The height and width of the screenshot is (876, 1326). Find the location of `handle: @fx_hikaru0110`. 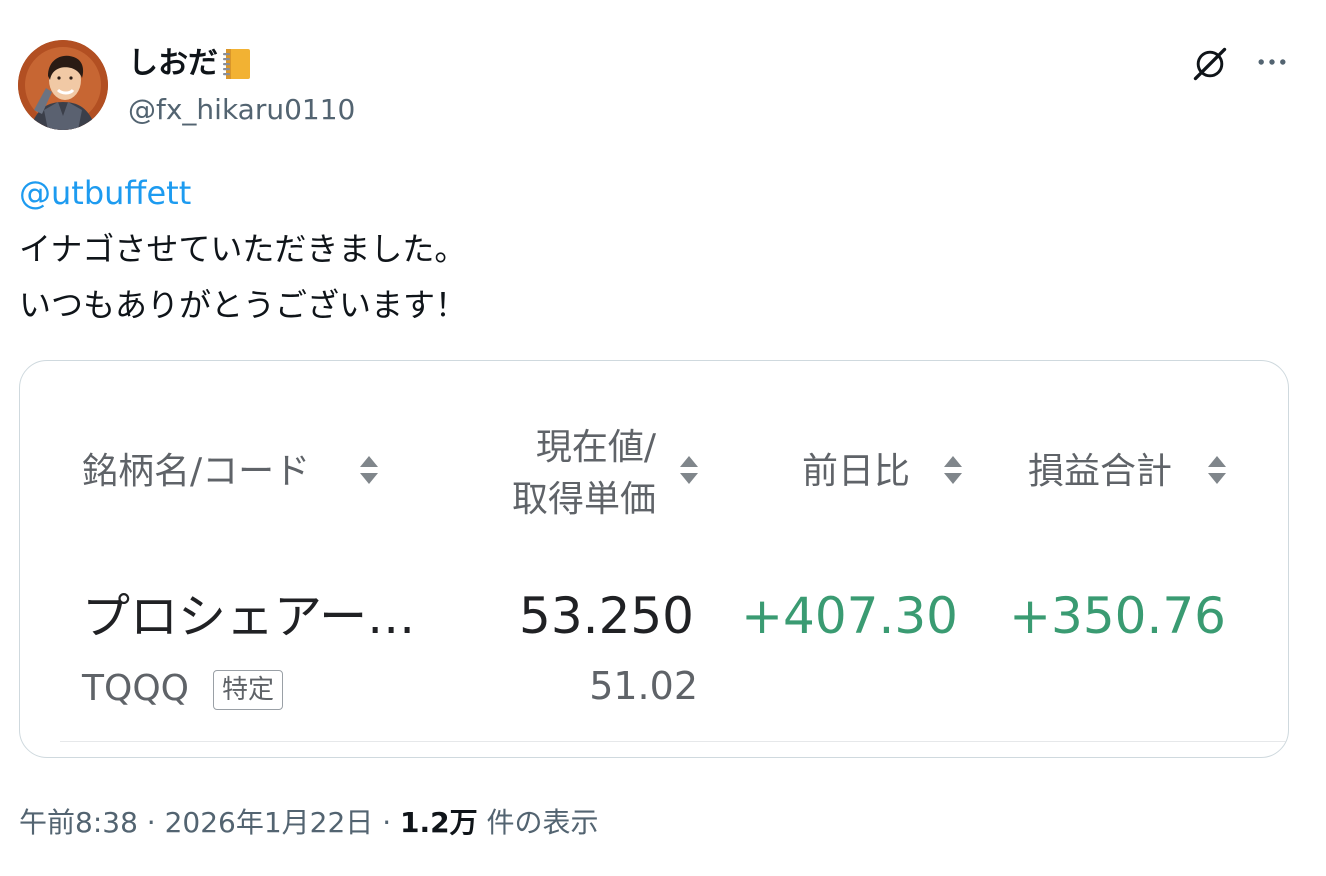

handle: @fx_hikaru0110 is located at coordinates (241, 110).